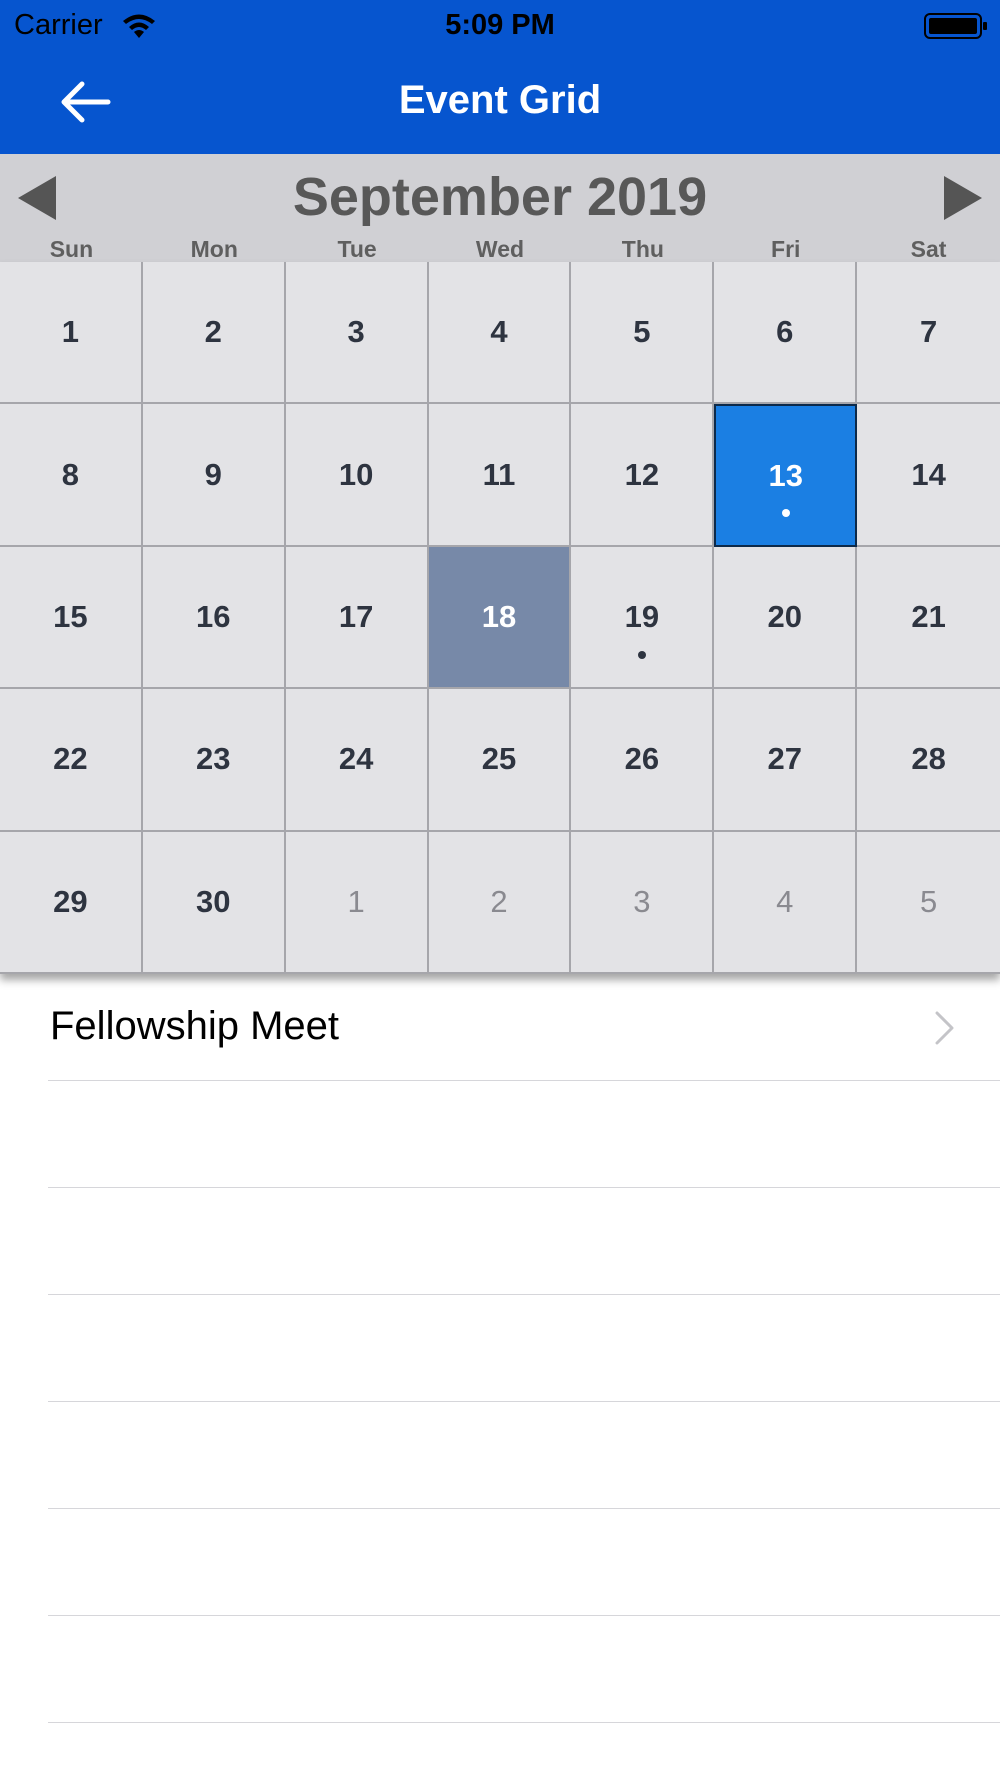  I want to click on day-cell: 7, so click(928, 333).